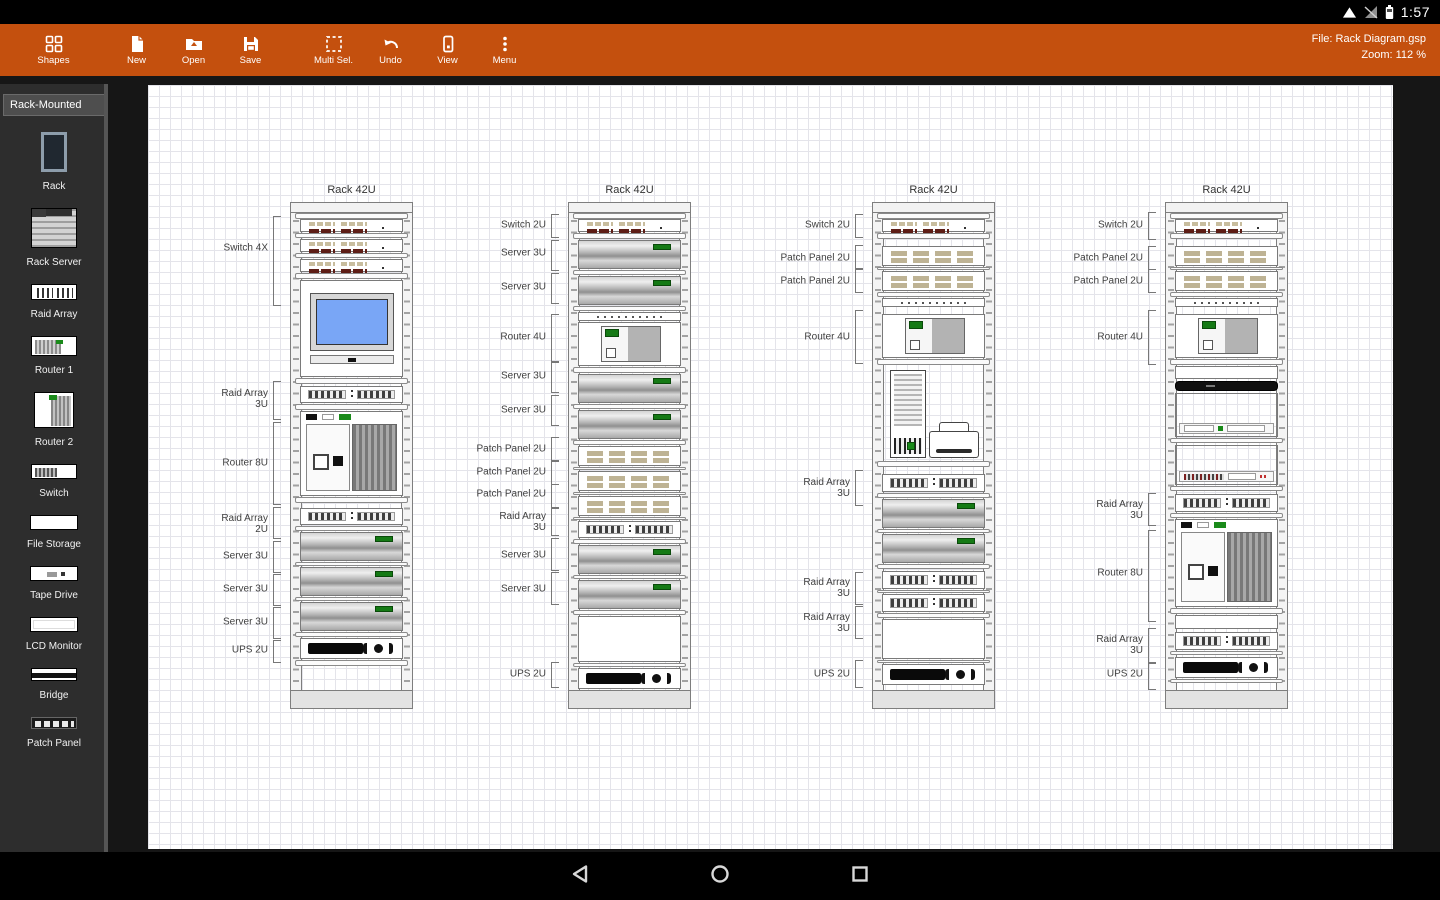  What do you see at coordinates (54, 583) in the screenshot?
I see `palette-item-tape: Tape Drive` at bounding box center [54, 583].